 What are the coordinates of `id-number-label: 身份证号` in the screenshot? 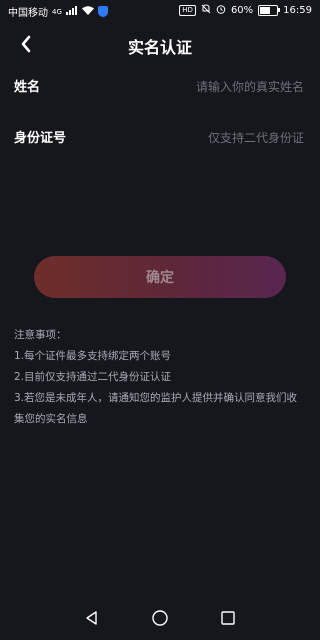 It's located at (40, 138).